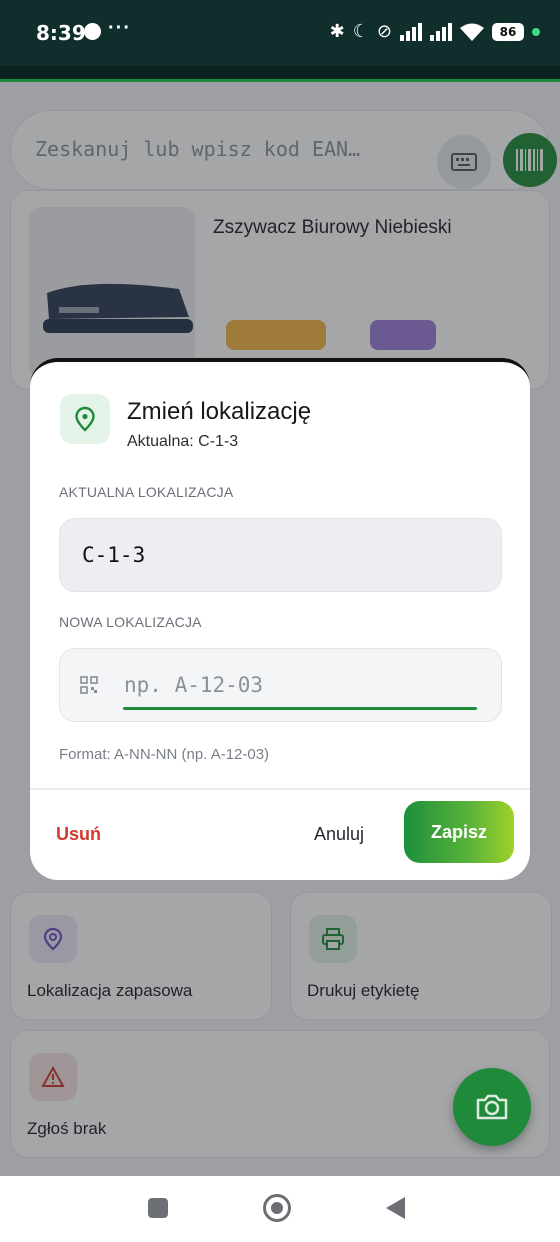  I want to click on divider, so click(280, 789).